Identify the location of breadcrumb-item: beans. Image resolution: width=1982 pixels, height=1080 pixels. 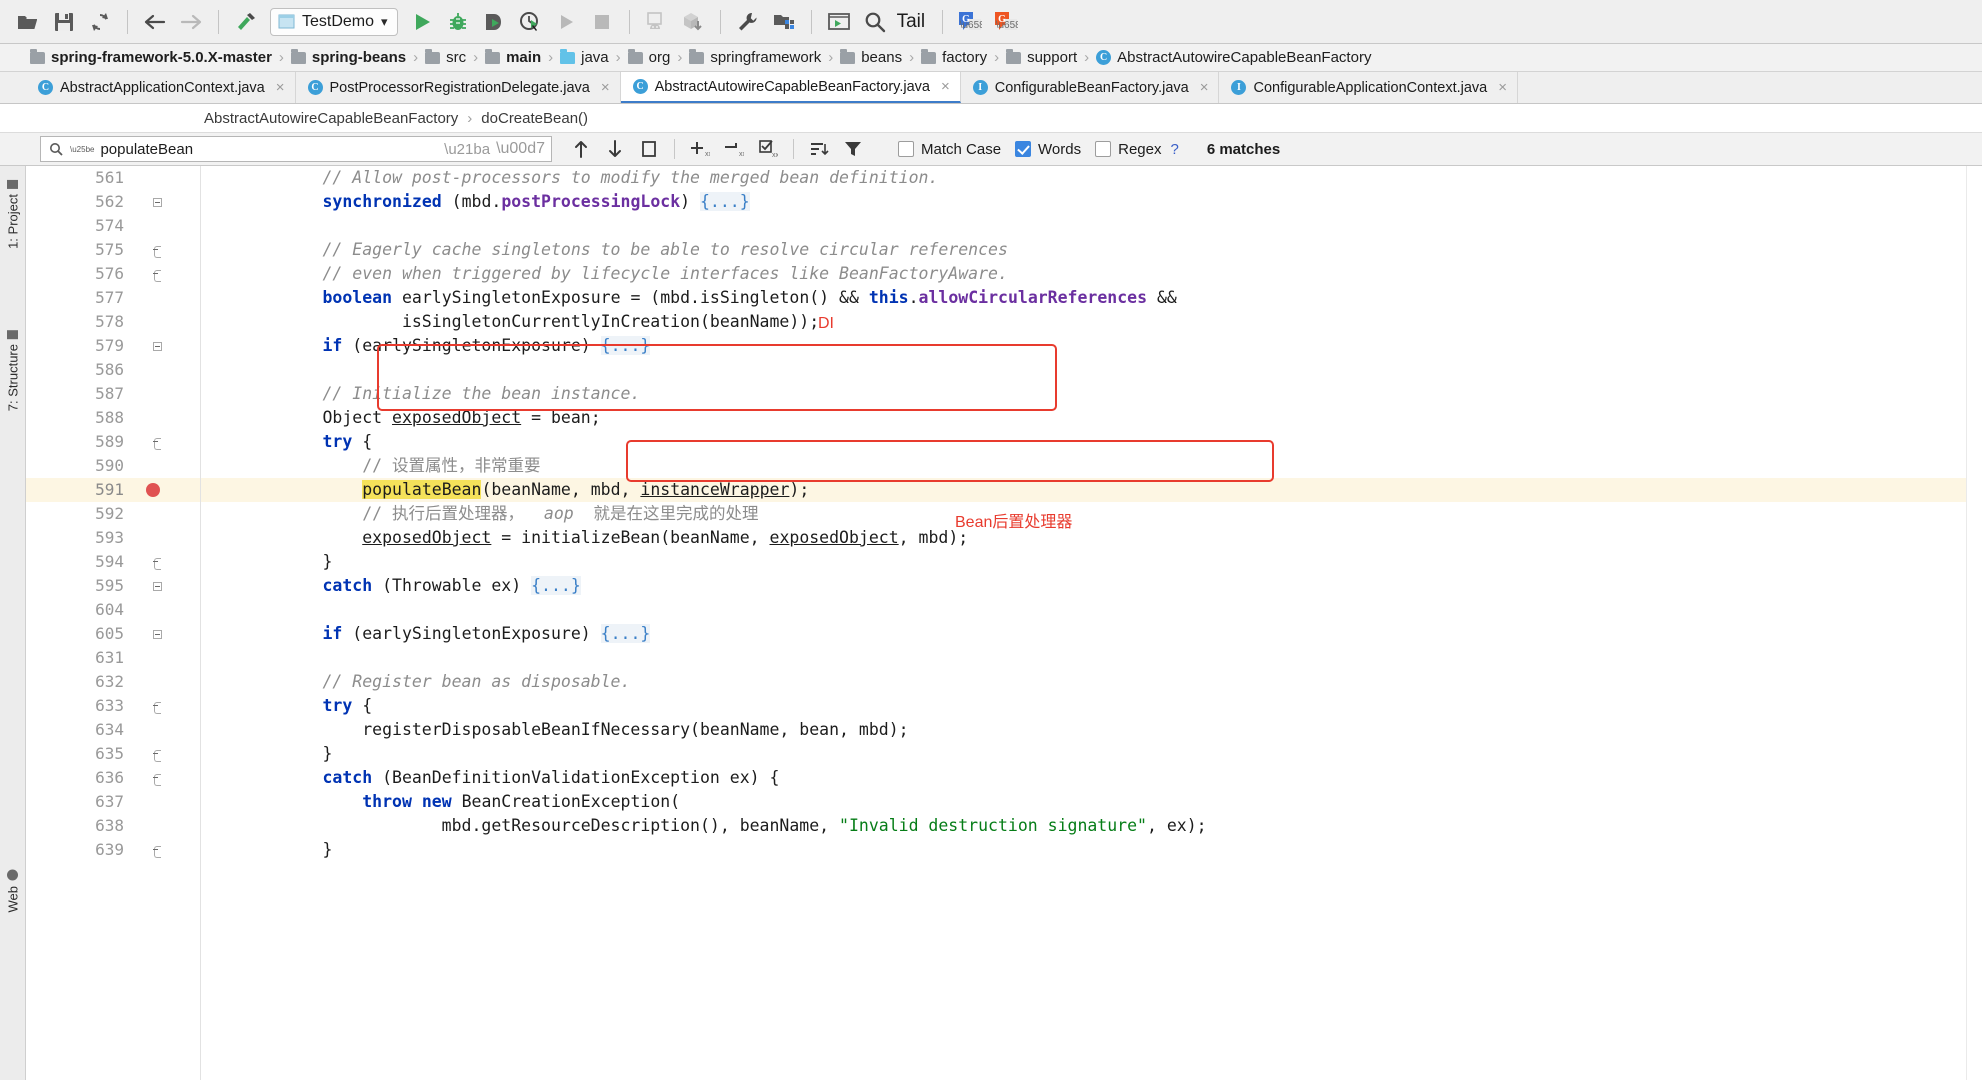
(871, 57).